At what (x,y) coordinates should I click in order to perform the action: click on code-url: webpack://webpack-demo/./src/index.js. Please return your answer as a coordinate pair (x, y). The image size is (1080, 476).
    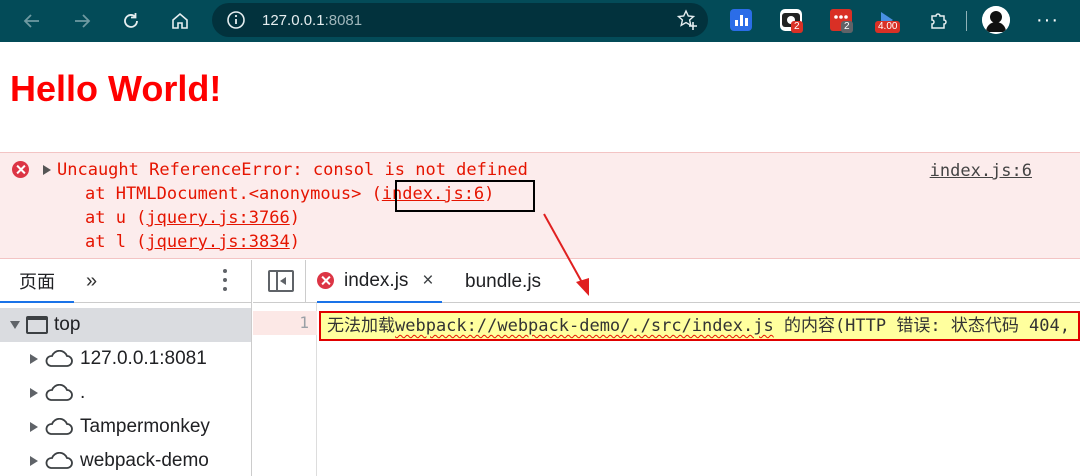
    Looking at the image, I should click on (584, 326).